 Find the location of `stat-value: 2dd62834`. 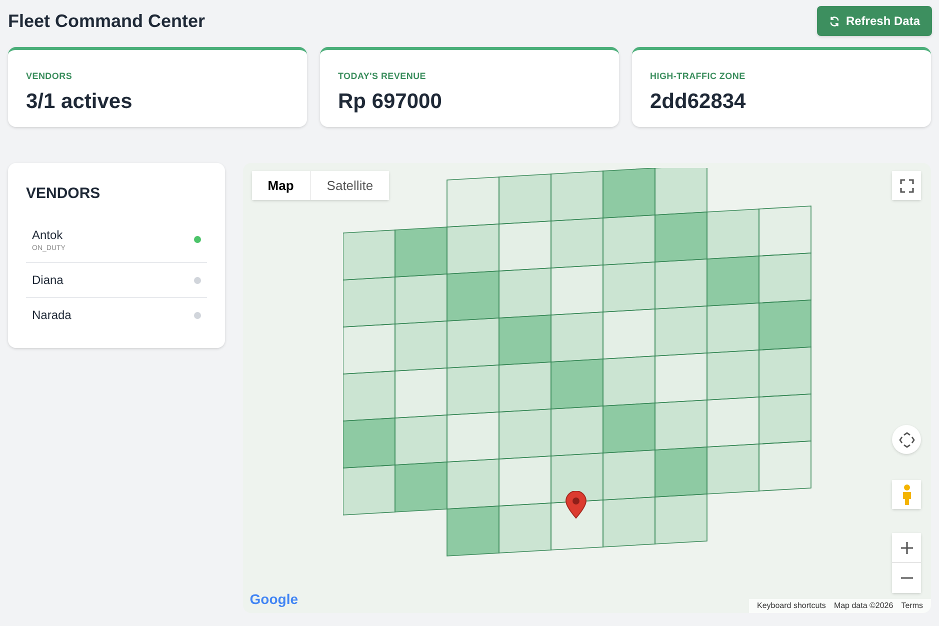

stat-value: 2dd62834 is located at coordinates (698, 101).